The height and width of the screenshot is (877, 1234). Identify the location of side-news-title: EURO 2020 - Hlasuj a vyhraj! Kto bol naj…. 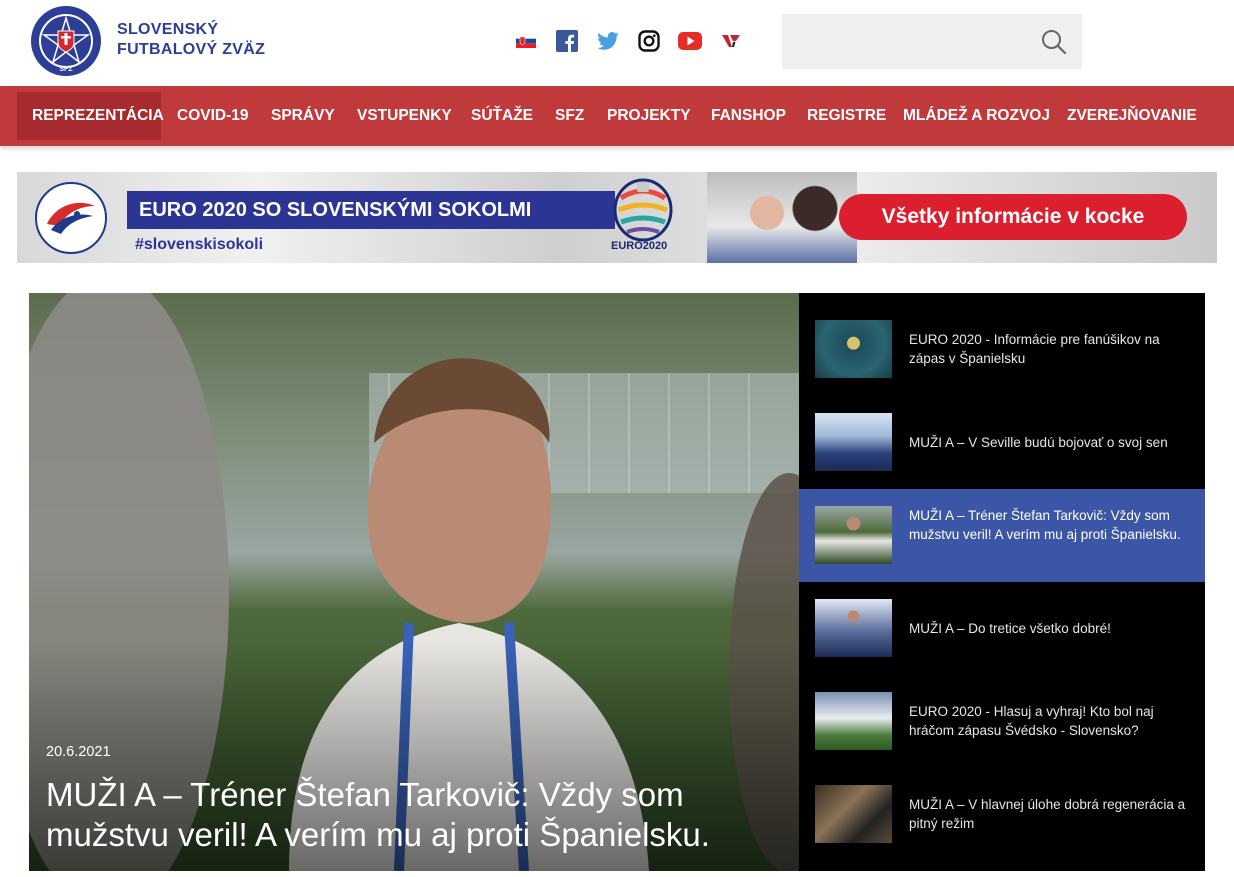
(1031, 721).